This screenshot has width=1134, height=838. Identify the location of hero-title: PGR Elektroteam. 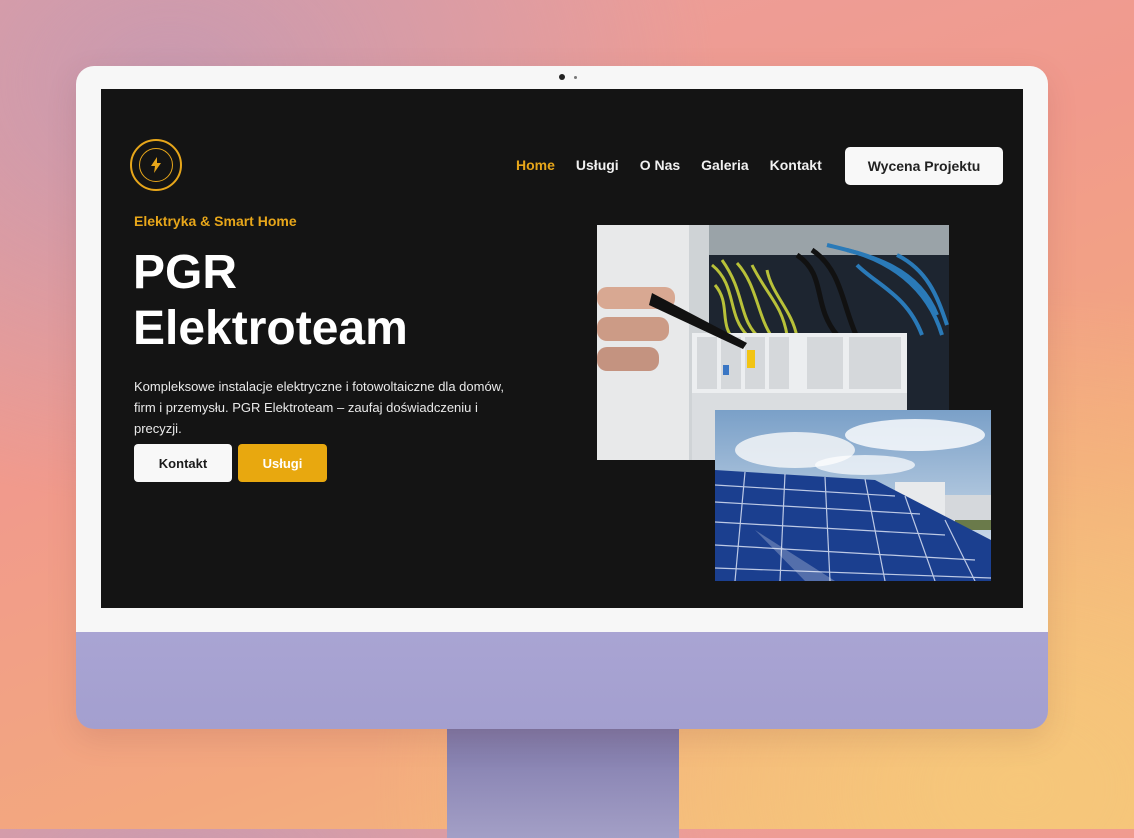
(343, 301).